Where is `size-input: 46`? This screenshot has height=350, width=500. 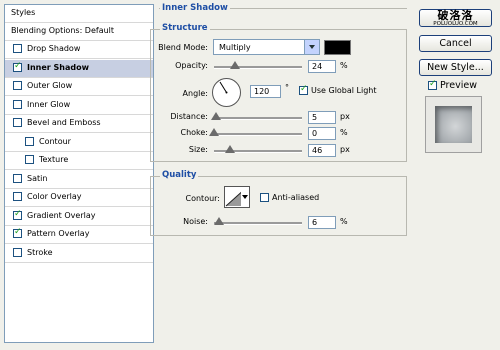 size-input: 46 is located at coordinates (322, 150).